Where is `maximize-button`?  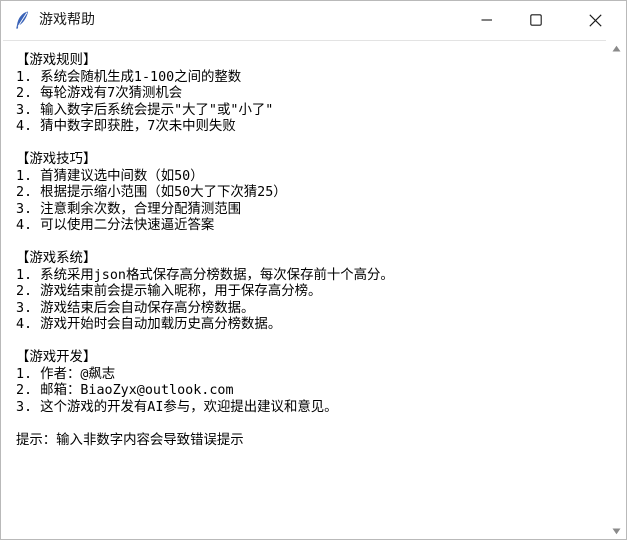
maximize-button is located at coordinates (536, 20).